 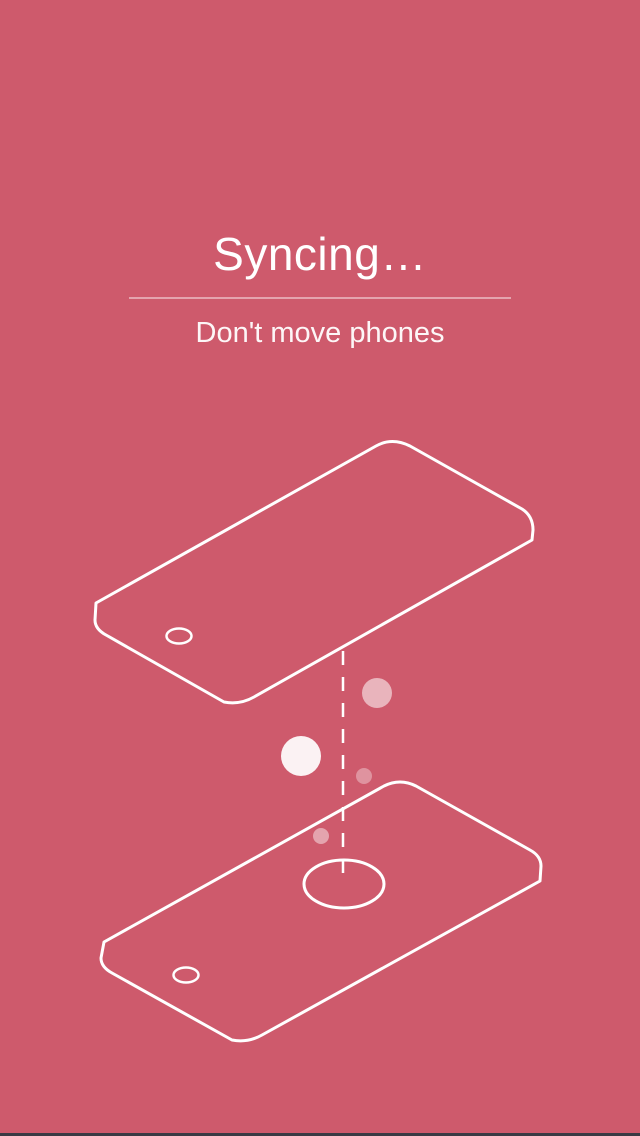 I want to click on sync-particle-medium, so click(x=377, y=693).